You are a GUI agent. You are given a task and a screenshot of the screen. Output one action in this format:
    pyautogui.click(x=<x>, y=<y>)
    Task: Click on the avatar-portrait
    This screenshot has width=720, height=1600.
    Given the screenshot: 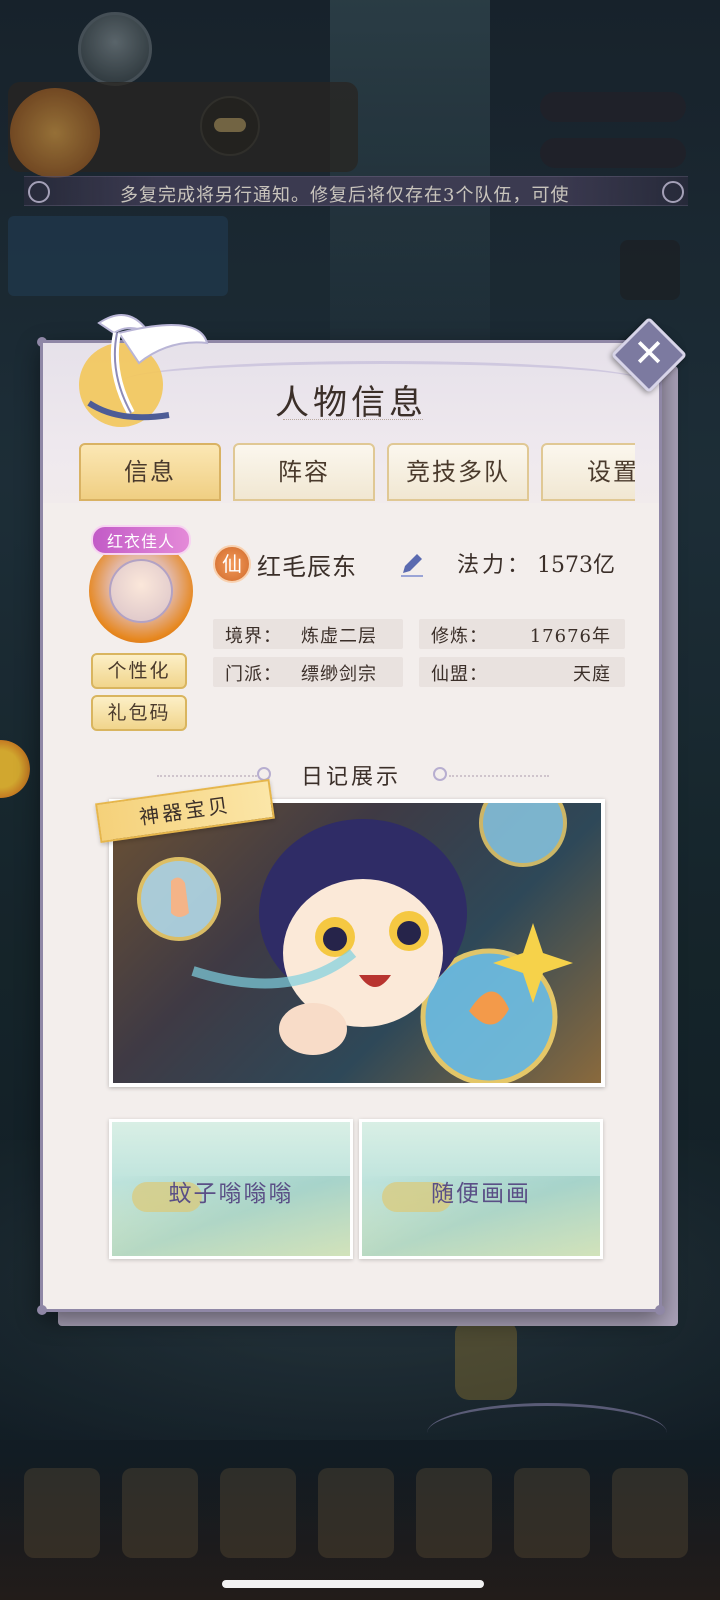 What is the action you would take?
    pyautogui.click(x=141, y=591)
    